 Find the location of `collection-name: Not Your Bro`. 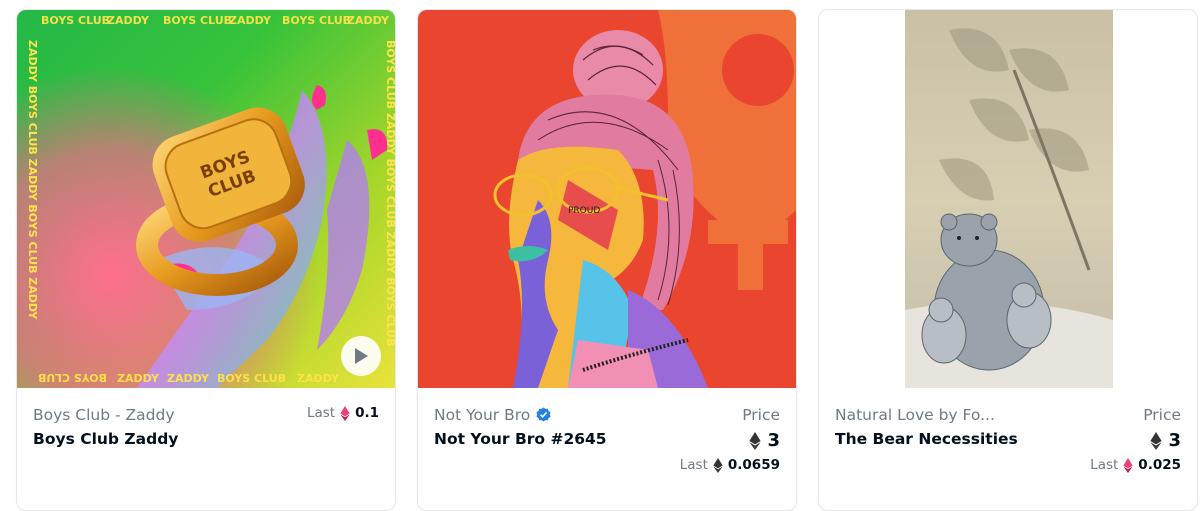

collection-name: Not Your Bro is located at coordinates (492, 415).